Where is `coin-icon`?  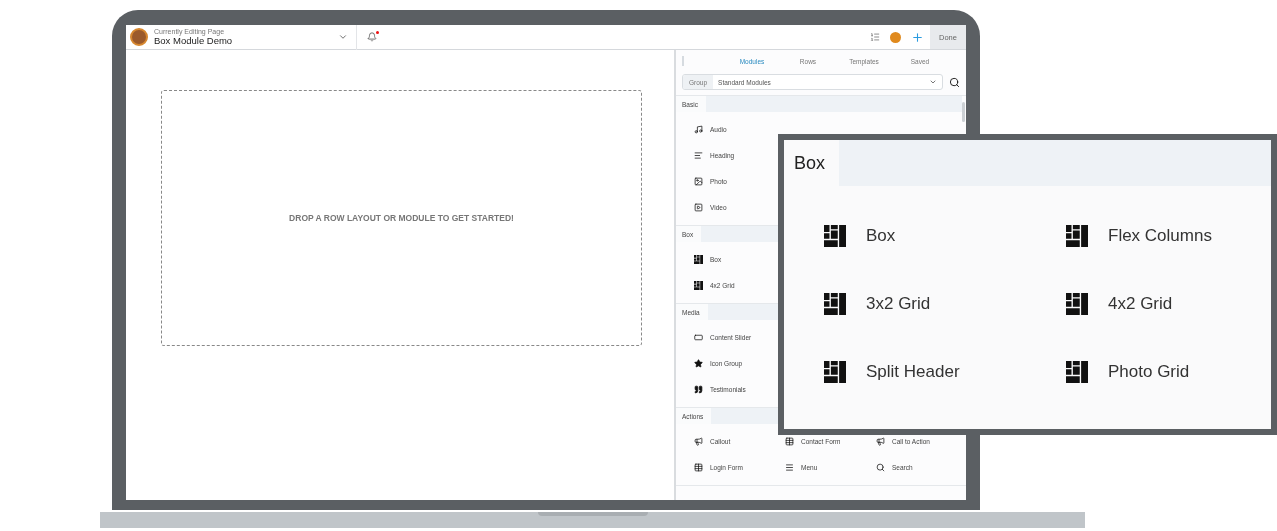 coin-icon is located at coordinates (895, 37).